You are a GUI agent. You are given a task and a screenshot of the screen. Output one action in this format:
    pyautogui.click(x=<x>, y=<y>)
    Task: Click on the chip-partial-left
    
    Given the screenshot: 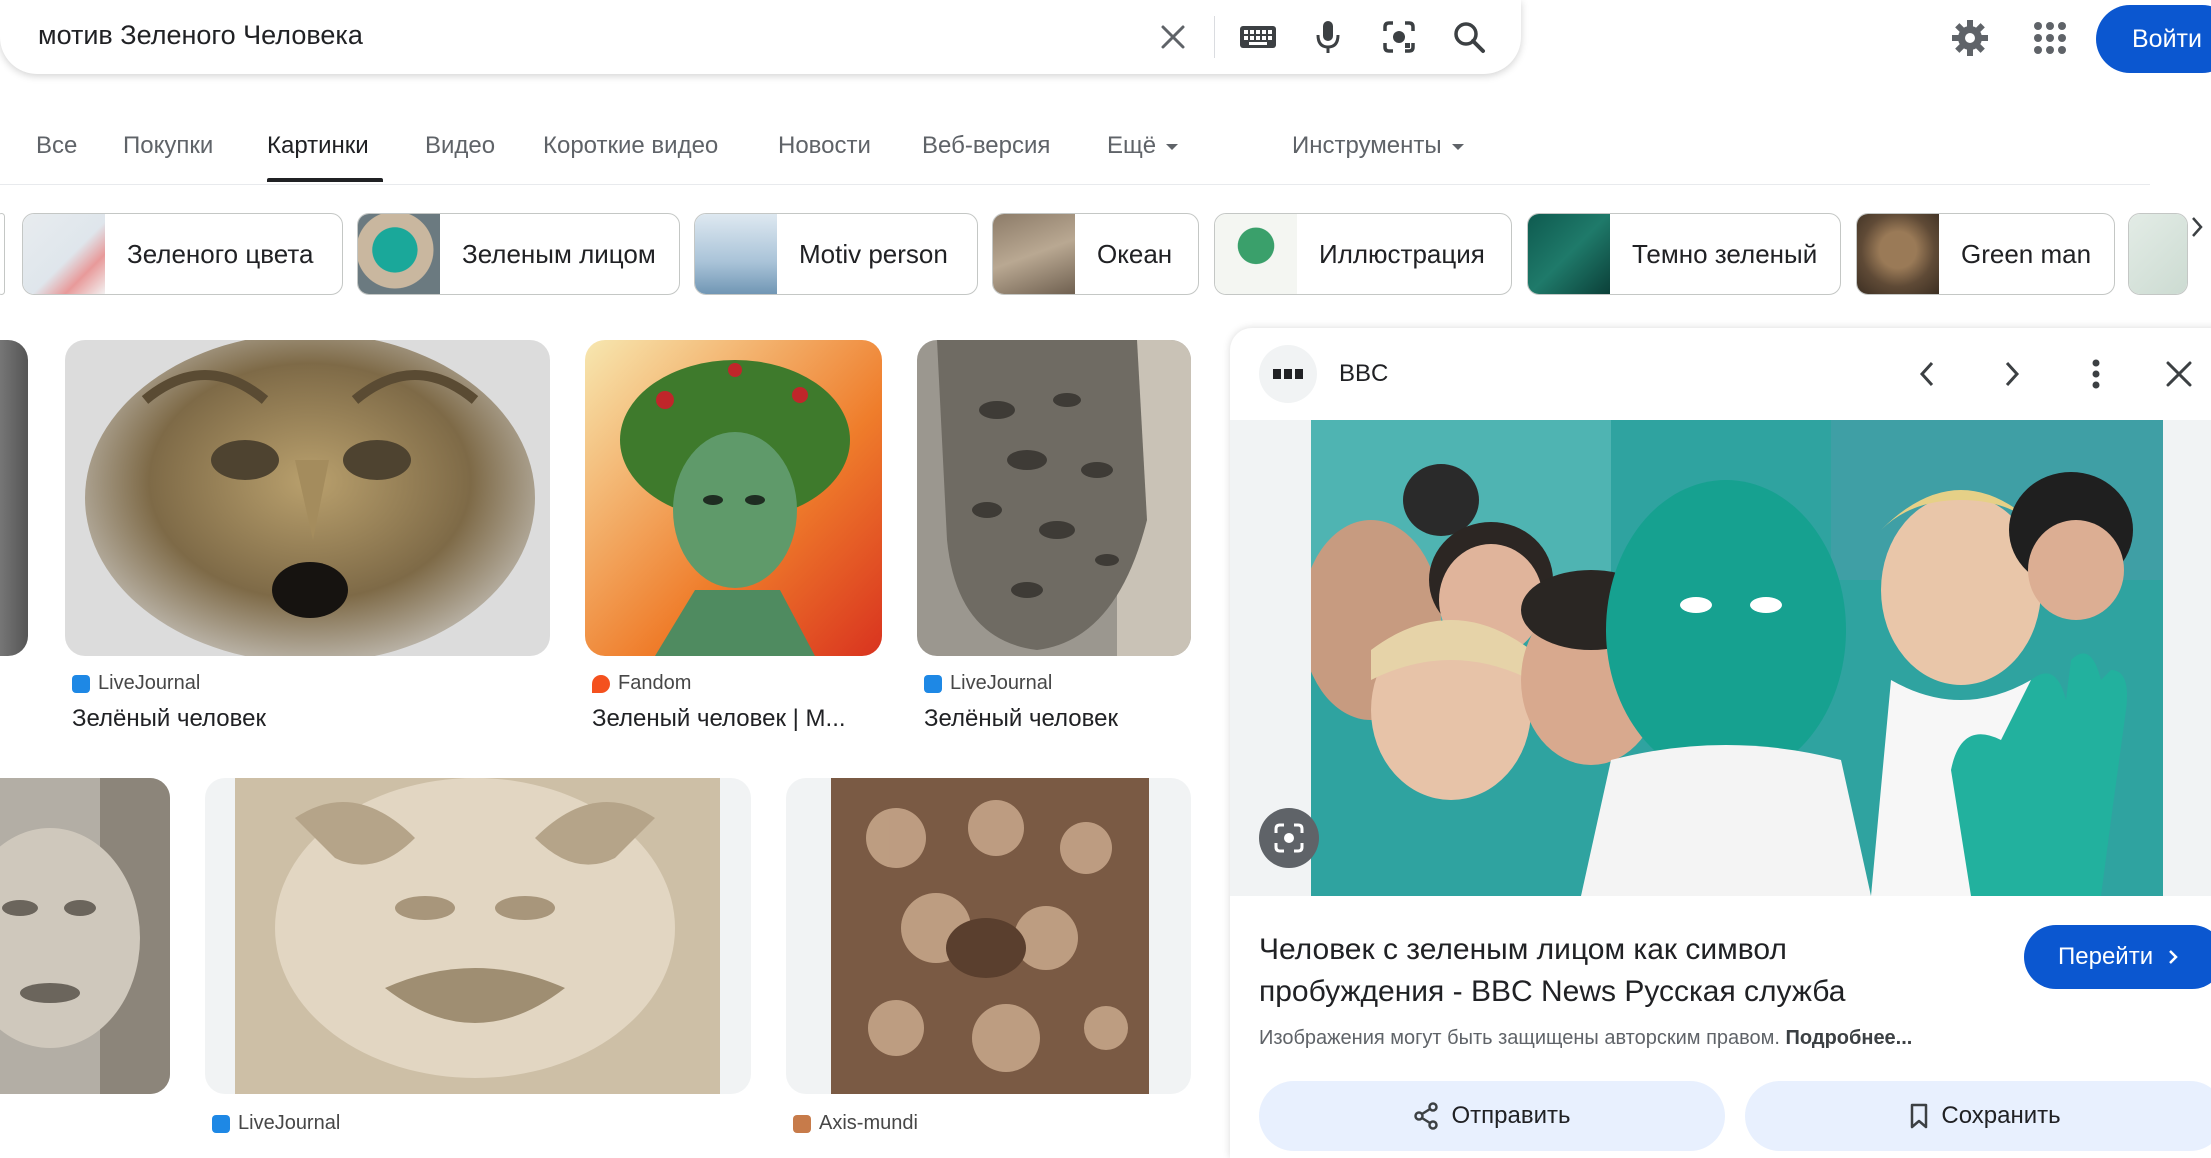 What is the action you would take?
    pyautogui.click(x=2, y=254)
    